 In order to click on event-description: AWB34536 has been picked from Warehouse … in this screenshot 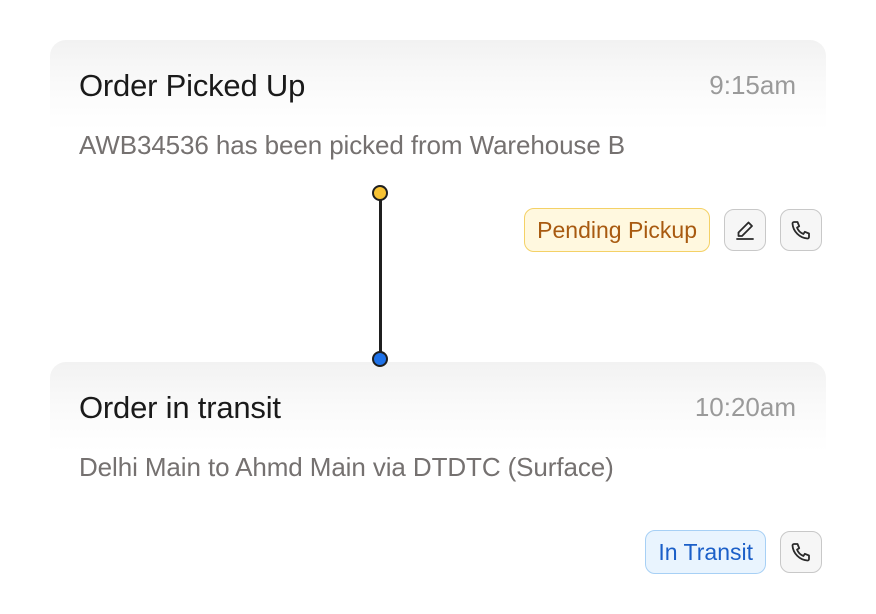, I will do `click(352, 145)`.